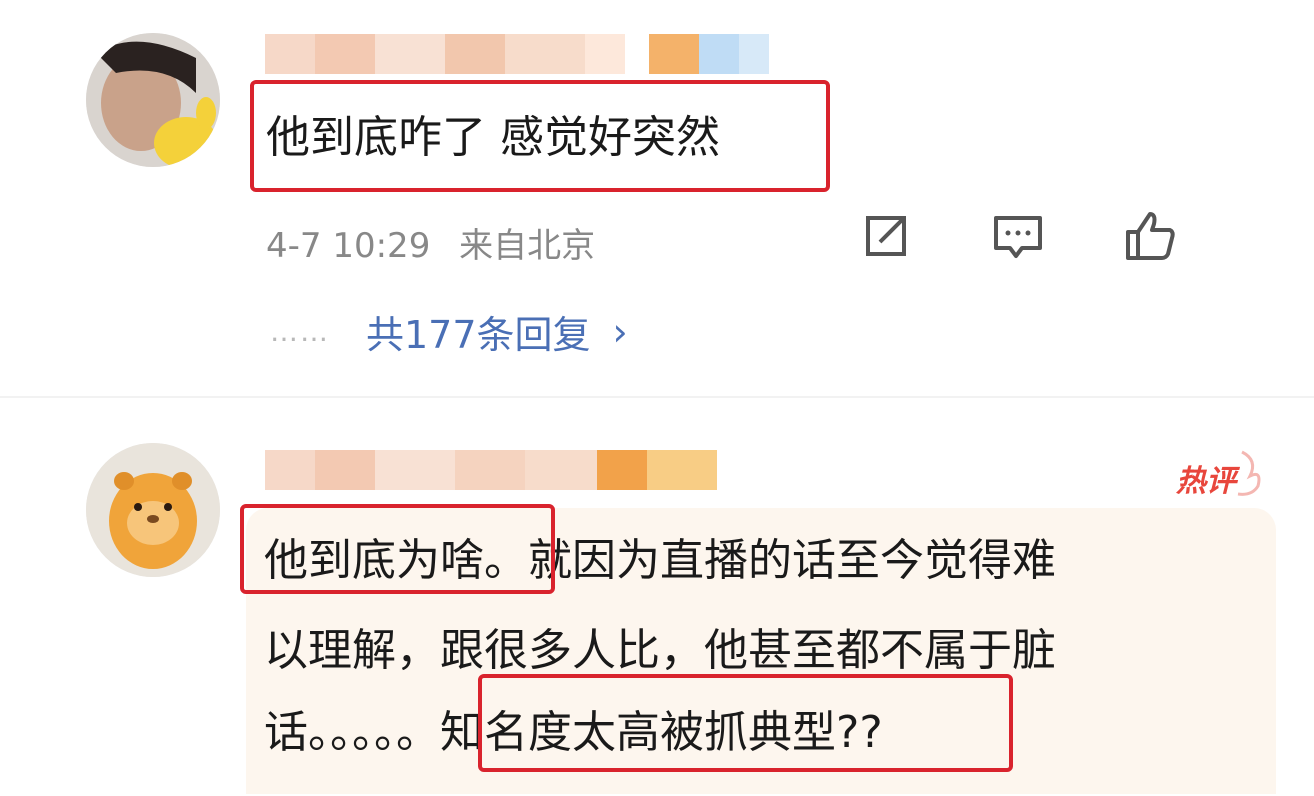  What do you see at coordinates (886, 236) in the screenshot?
I see `share-icon` at bounding box center [886, 236].